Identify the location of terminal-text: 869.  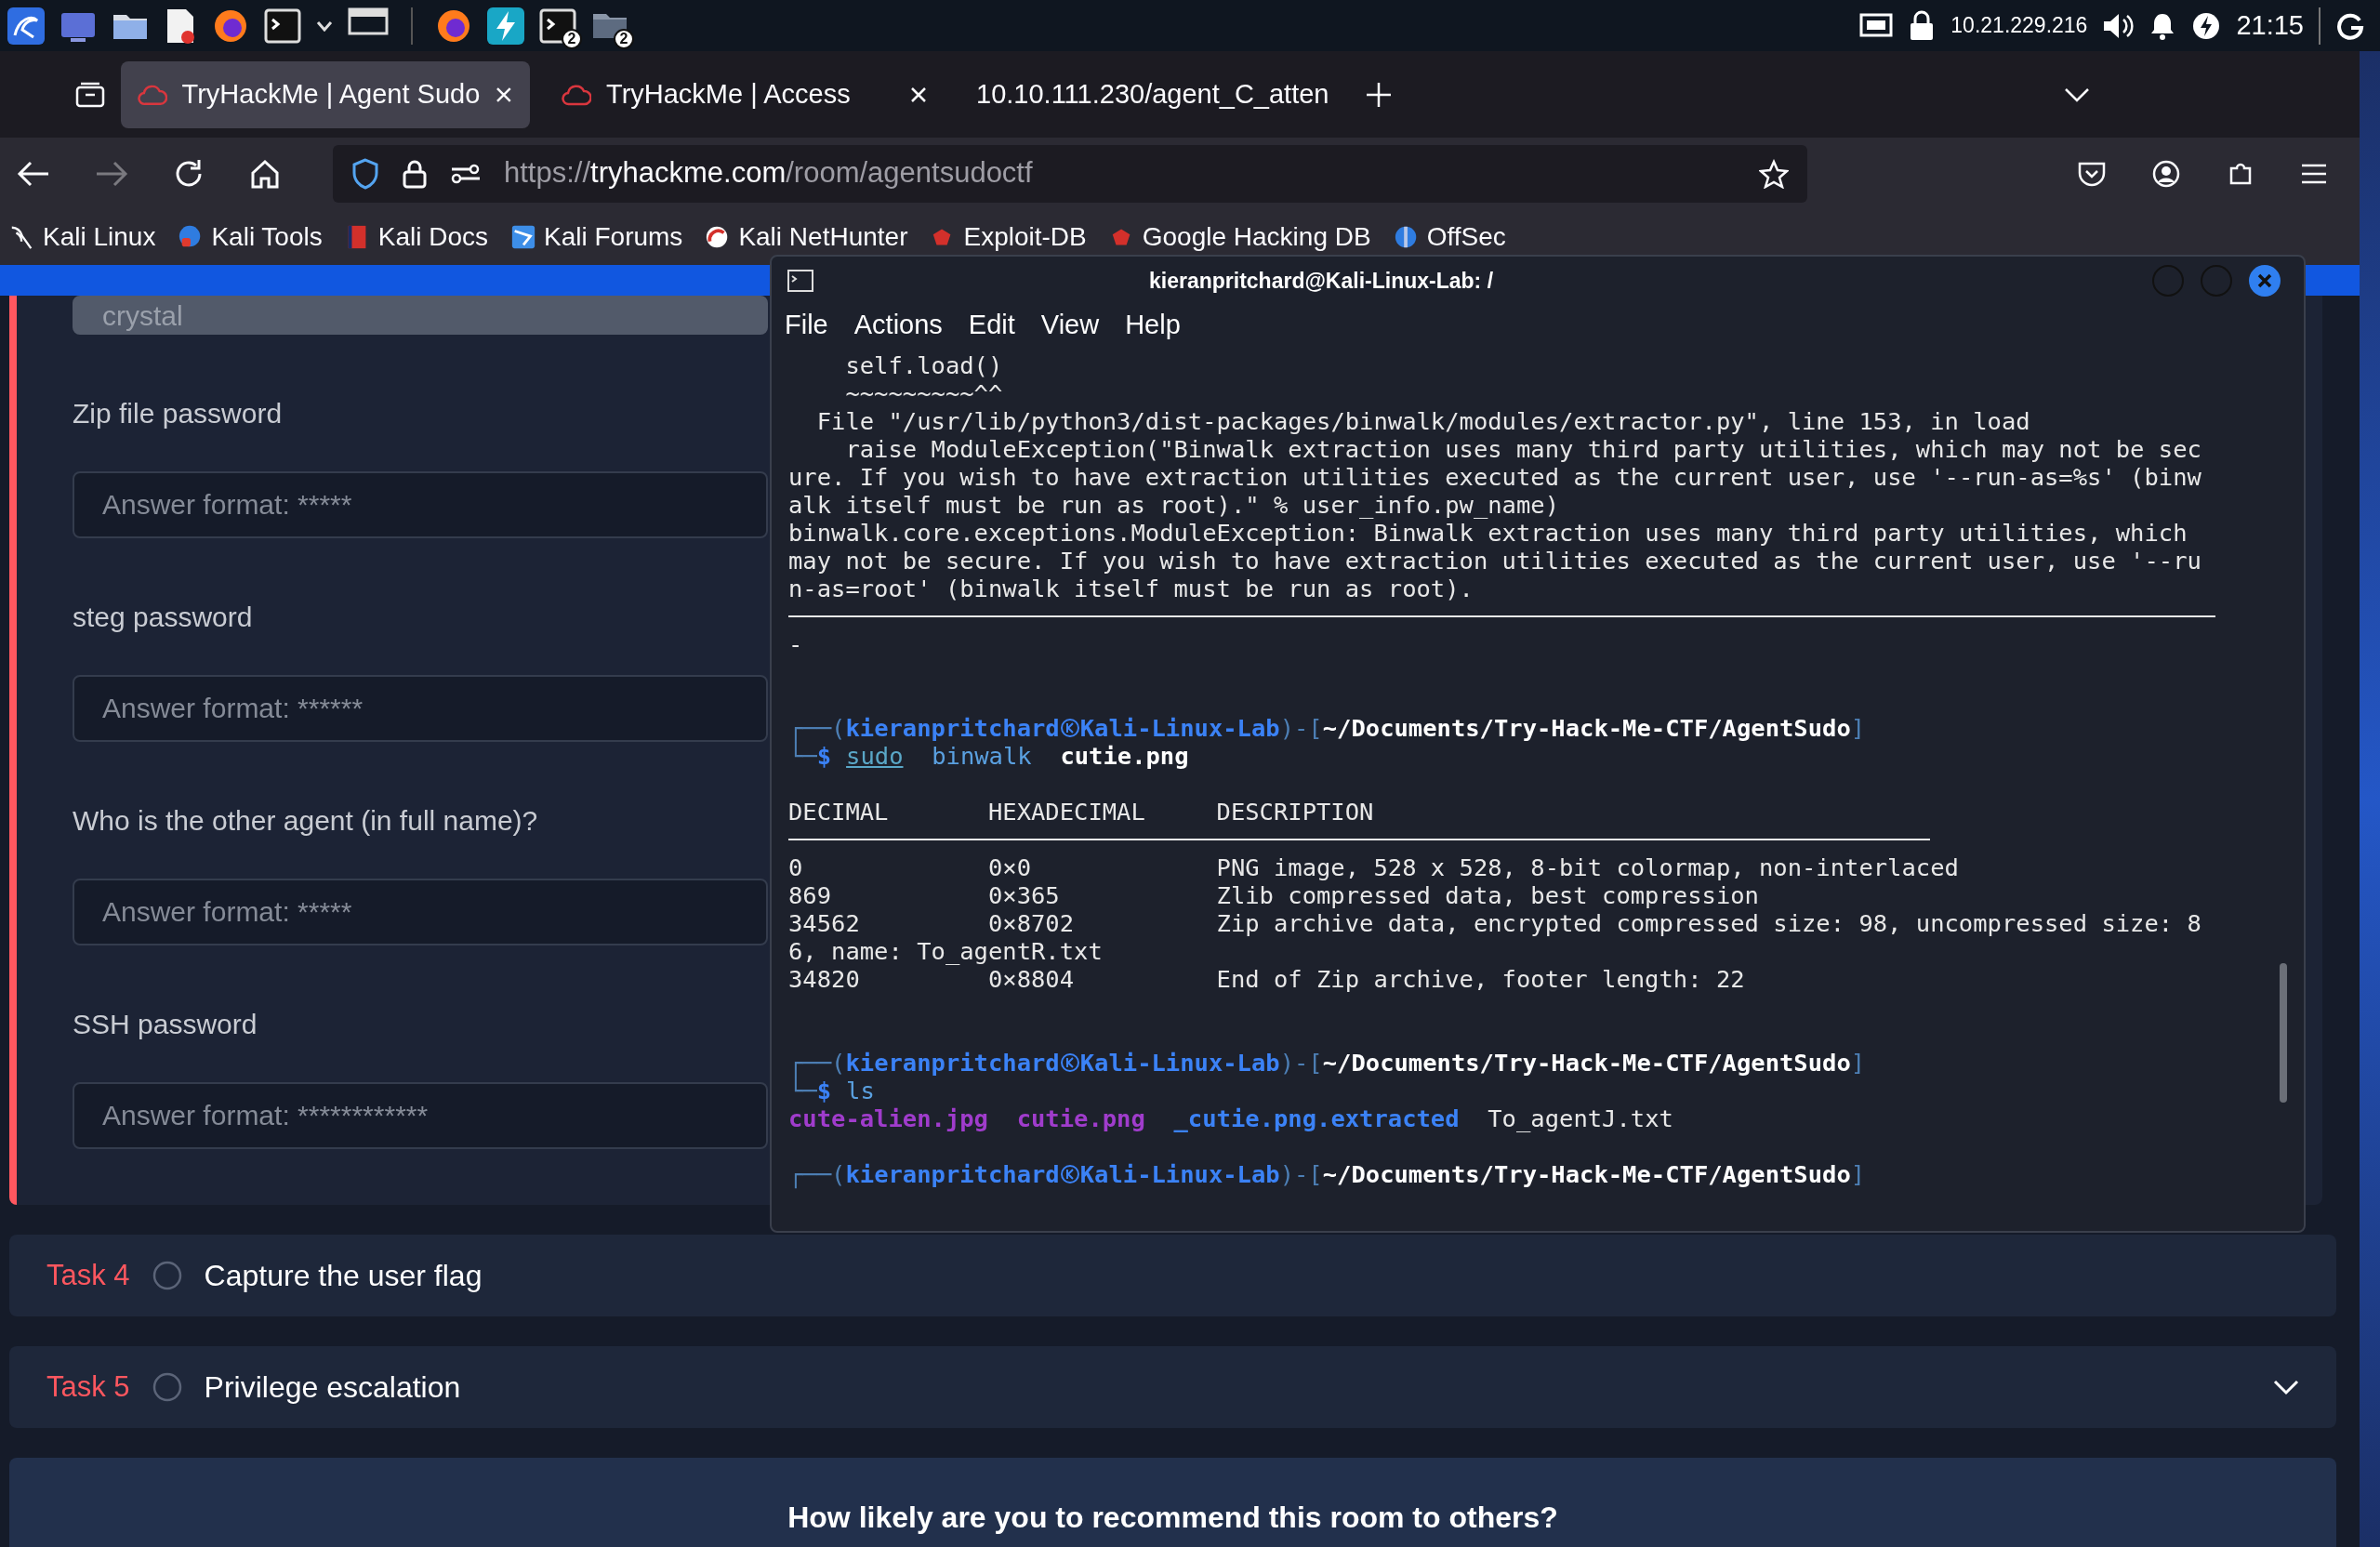
(810, 895).